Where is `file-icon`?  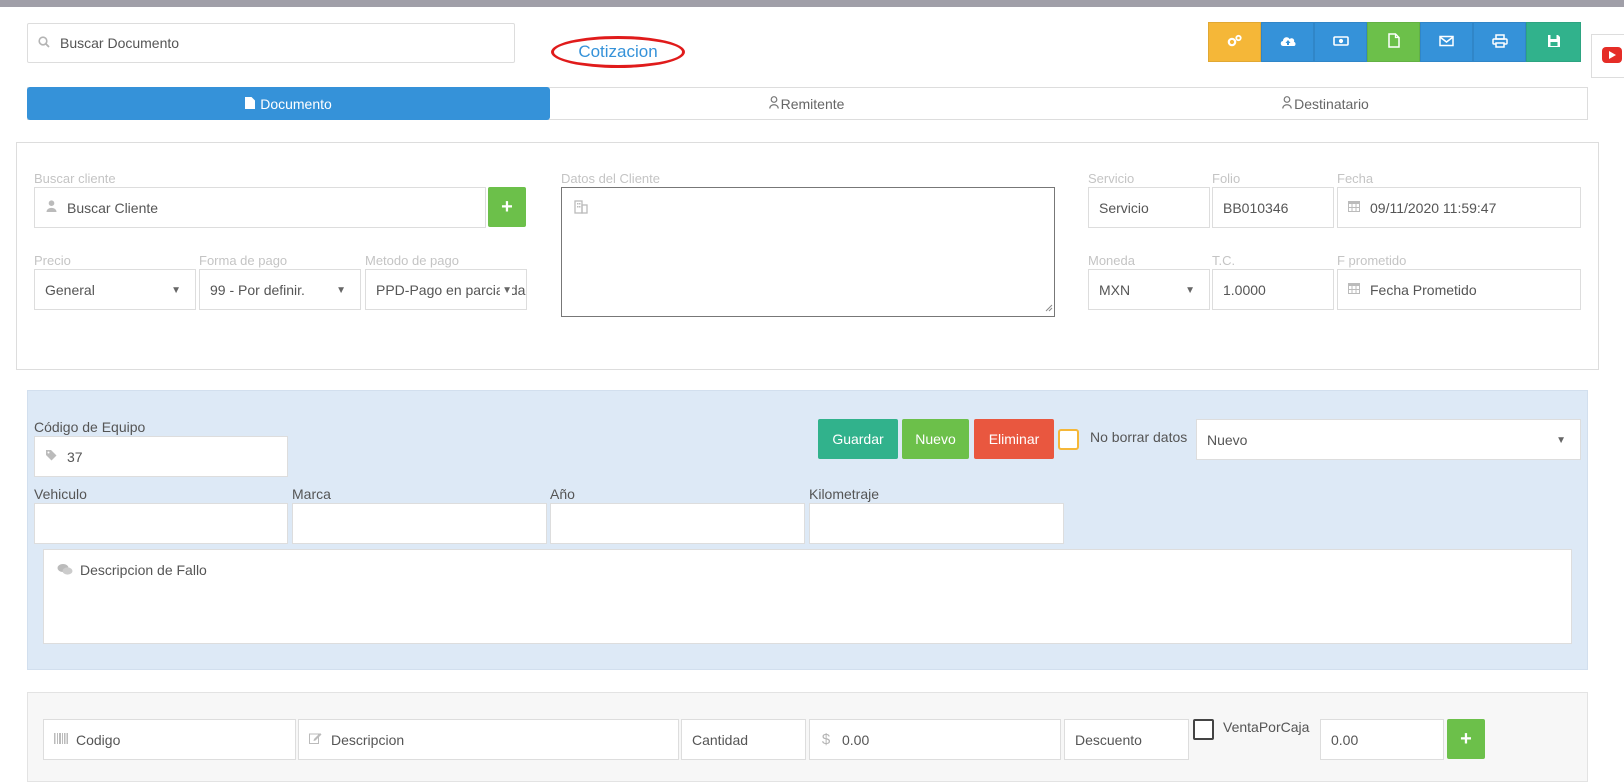
file-icon is located at coordinates (250, 104).